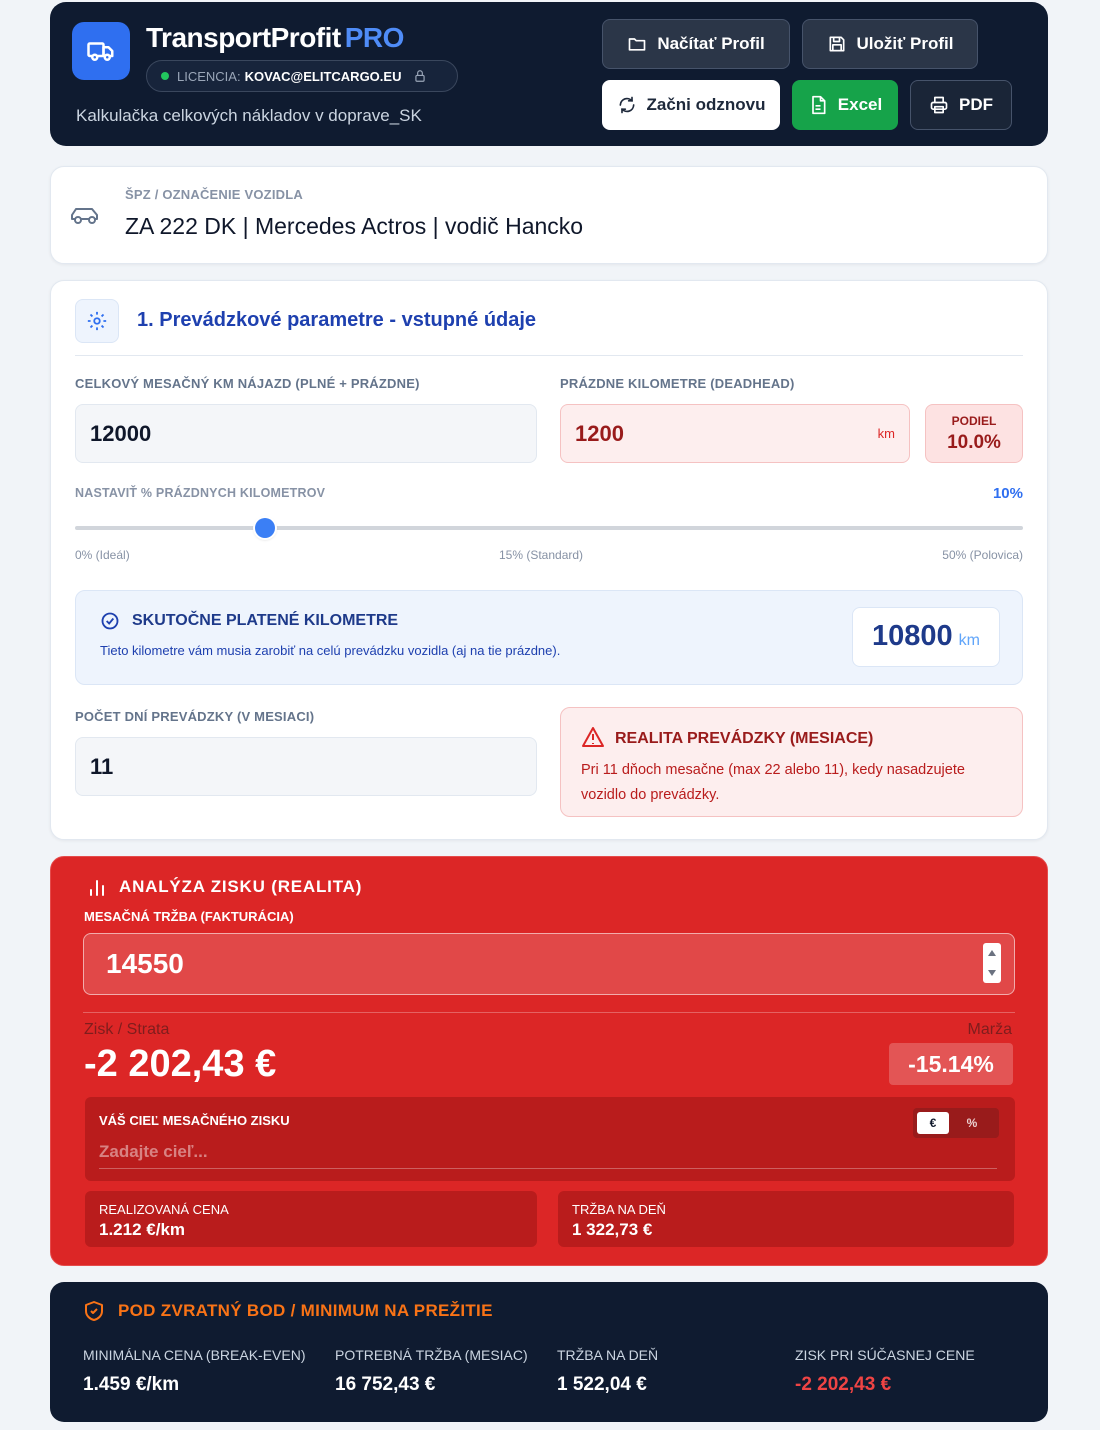 The image size is (1100, 1430). I want to click on empty-km-unit: km, so click(886, 433).